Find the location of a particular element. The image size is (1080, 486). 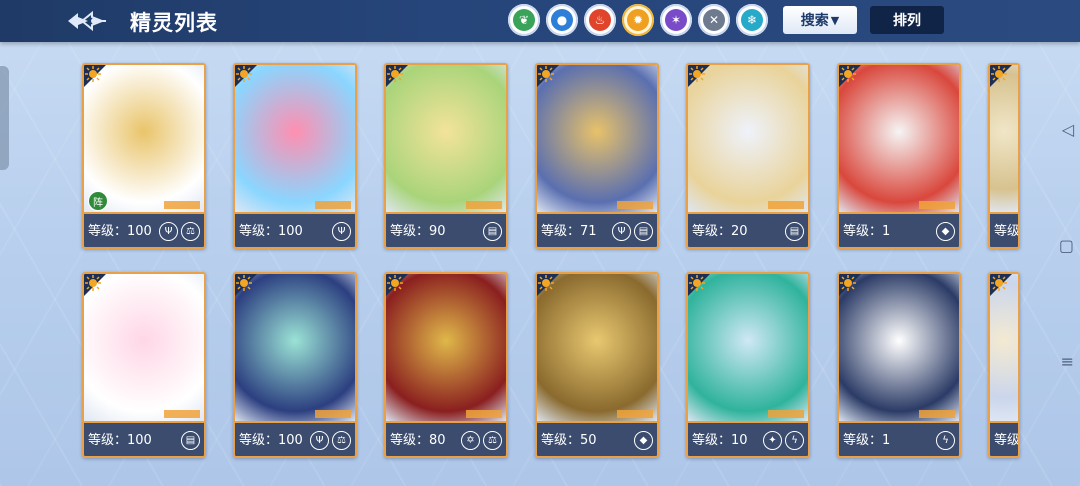

trait-icons: Ψ is located at coordinates (341, 231).